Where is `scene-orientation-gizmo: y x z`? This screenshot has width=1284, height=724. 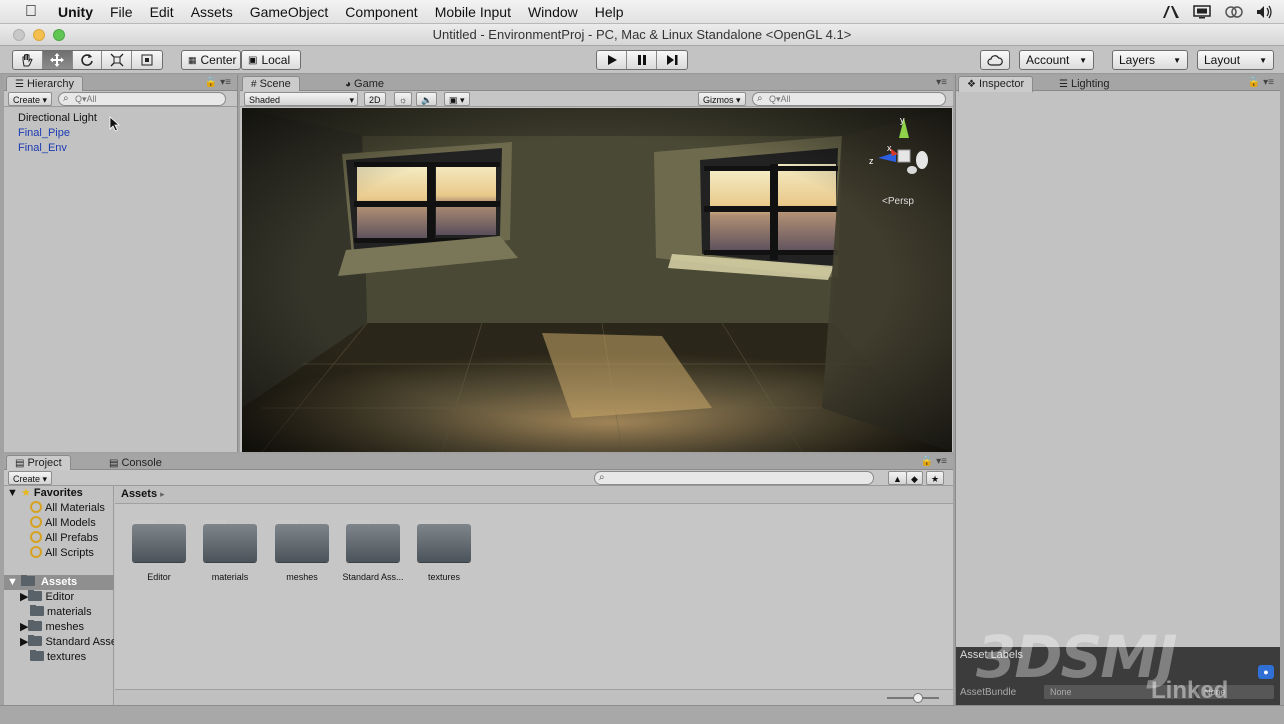
scene-orientation-gizmo: y x z is located at coordinates (897, 146).